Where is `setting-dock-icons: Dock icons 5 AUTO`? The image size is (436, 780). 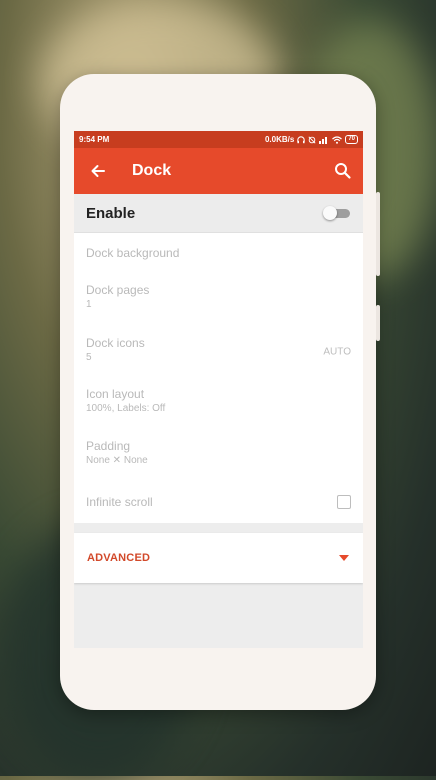
setting-dock-icons: Dock icons 5 AUTO is located at coordinates (218, 351).